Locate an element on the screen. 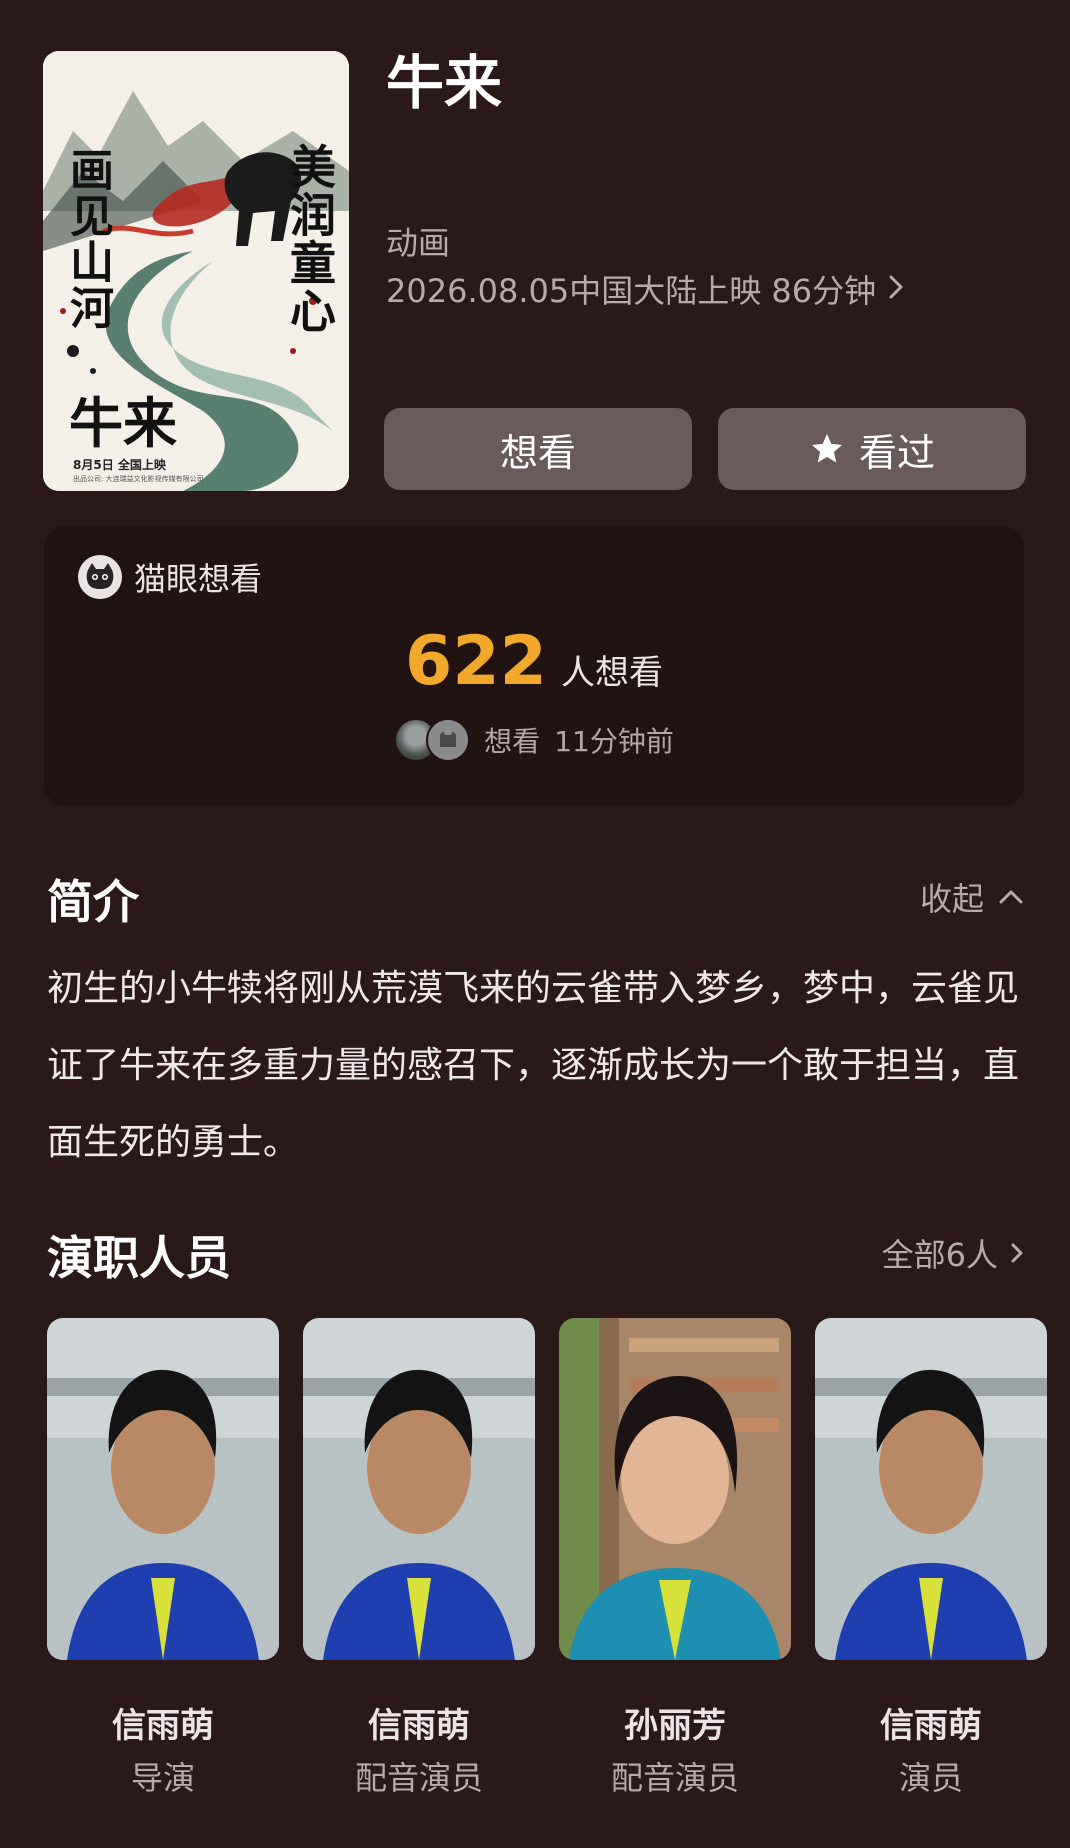  recent-activity: 想看 11分钟前 is located at coordinates (534, 740).